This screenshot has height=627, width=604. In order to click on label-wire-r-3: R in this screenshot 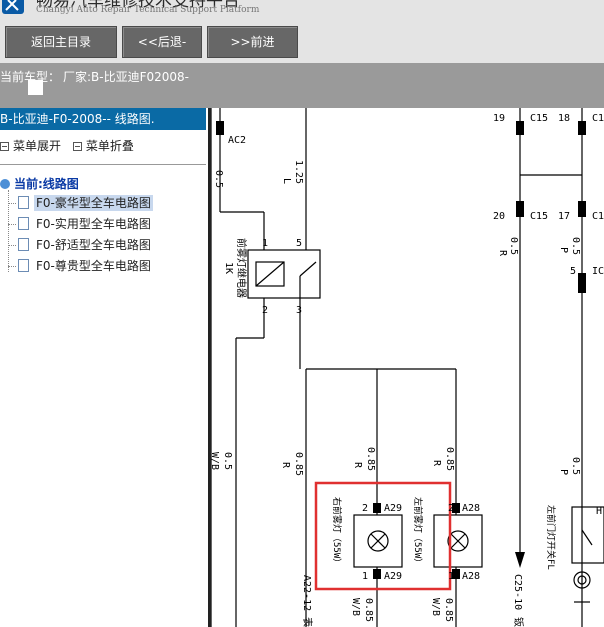, I will do `click(436, 463)`.